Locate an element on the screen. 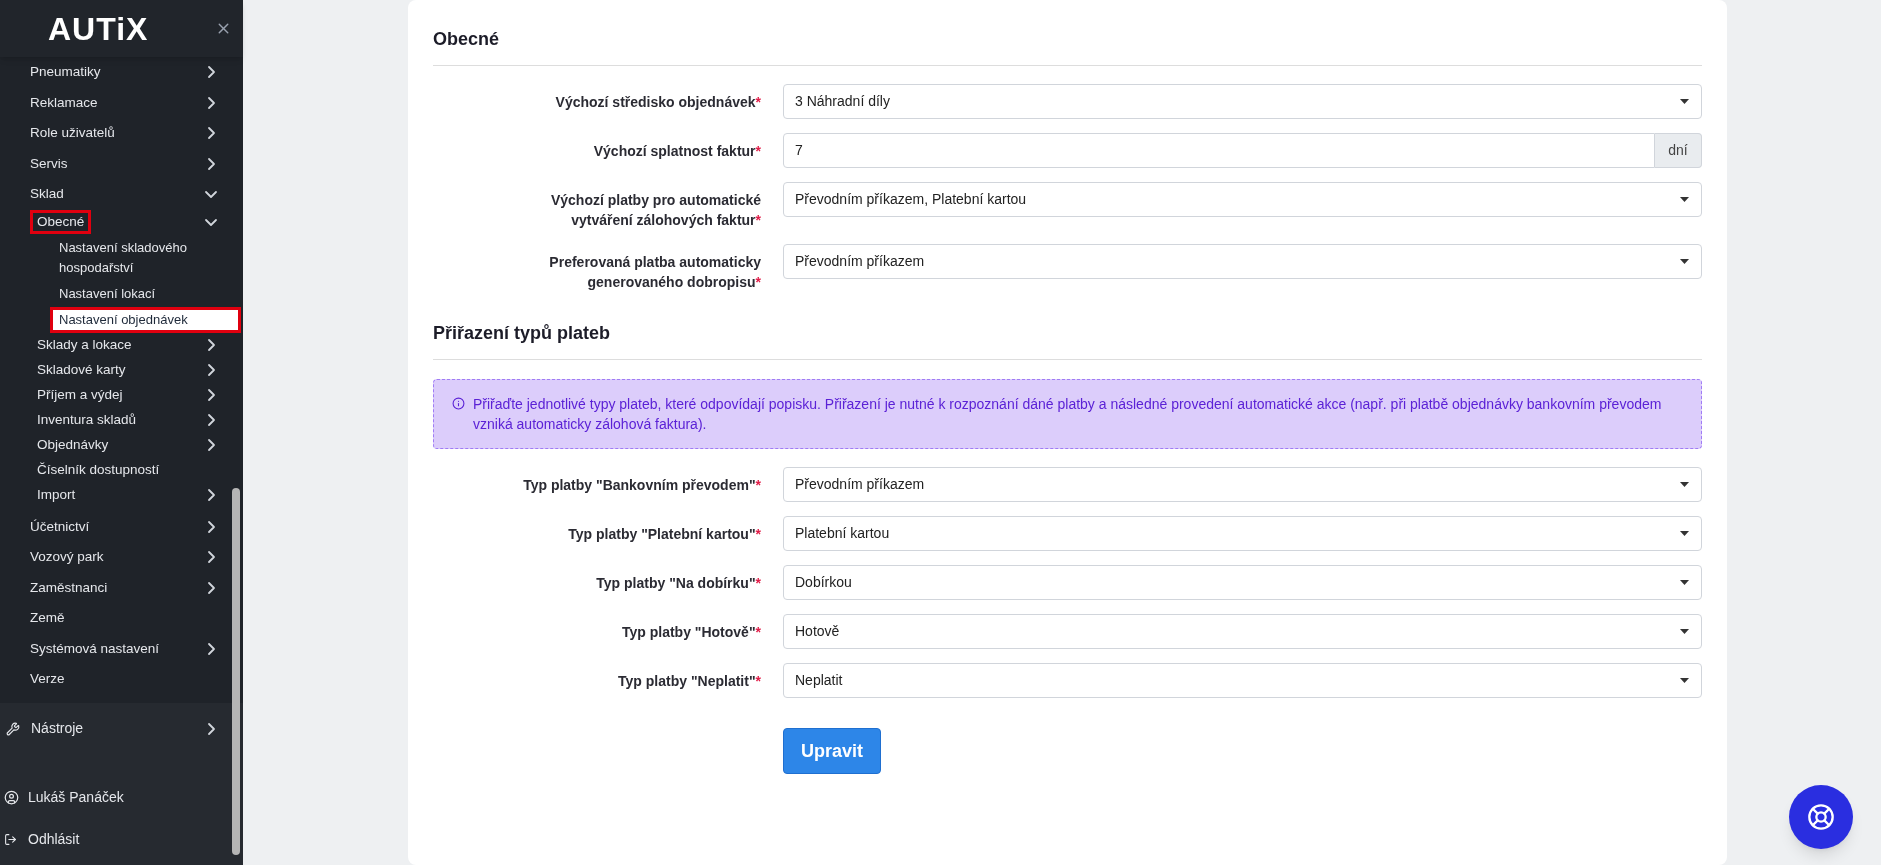  sidebar-item: Inventura skladů is located at coordinates (87, 420).